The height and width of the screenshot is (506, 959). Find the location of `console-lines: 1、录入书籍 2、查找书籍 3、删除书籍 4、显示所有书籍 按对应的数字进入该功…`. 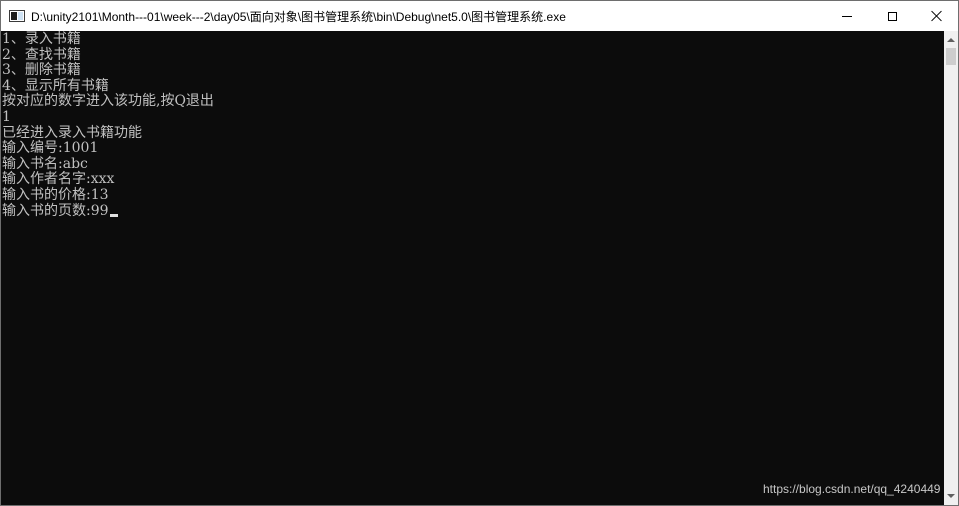

console-lines: 1、录入书籍 2、查找书籍 3、删除书籍 4、显示所有书籍 按对应的数字进入该功… is located at coordinates (108, 125).